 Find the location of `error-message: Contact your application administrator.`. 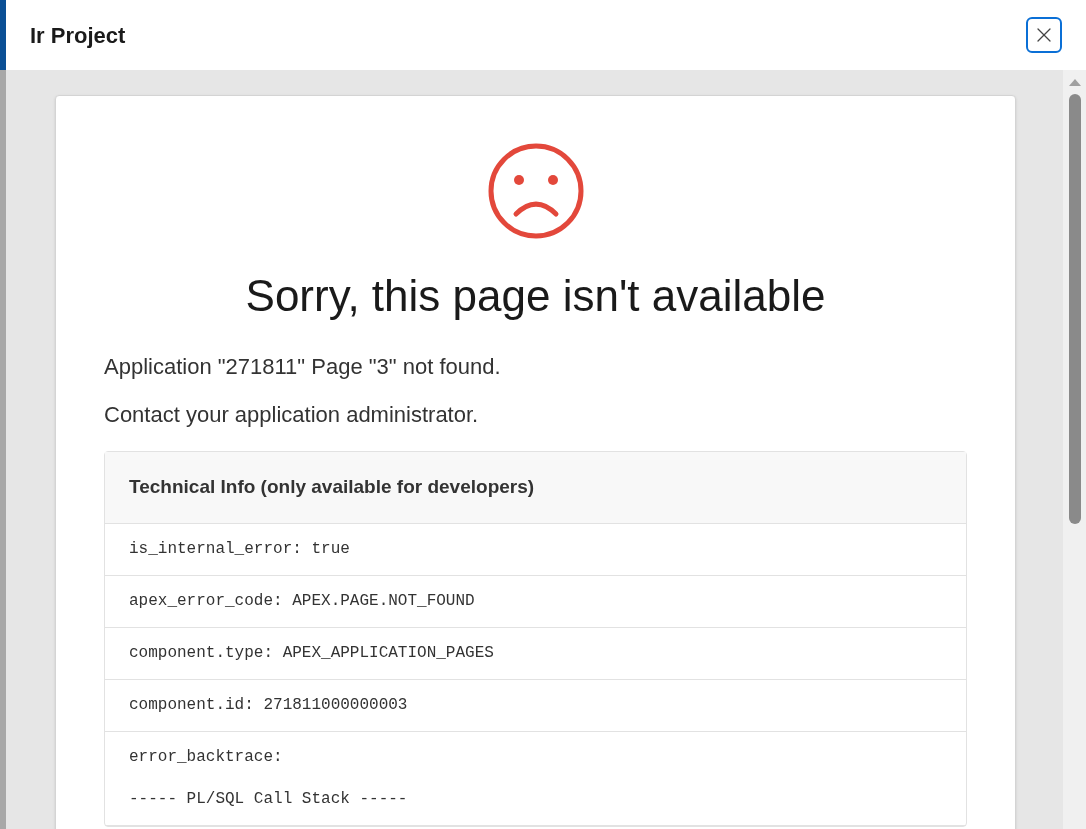

error-message: Contact your application administrator. is located at coordinates (292, 415).